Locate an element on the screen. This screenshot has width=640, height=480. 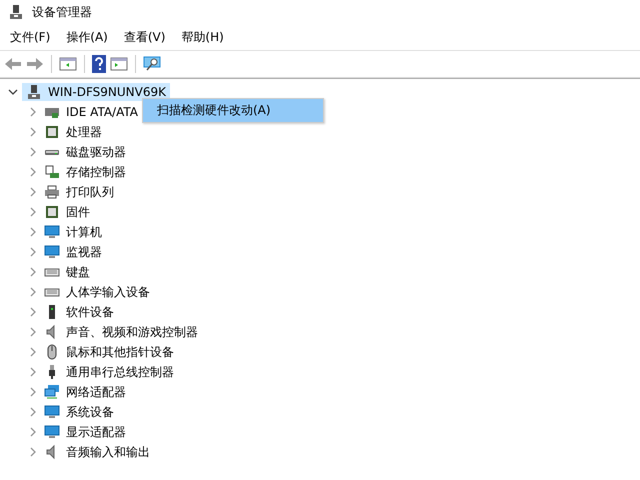
properties-icon is located at coordinates (119, 64).